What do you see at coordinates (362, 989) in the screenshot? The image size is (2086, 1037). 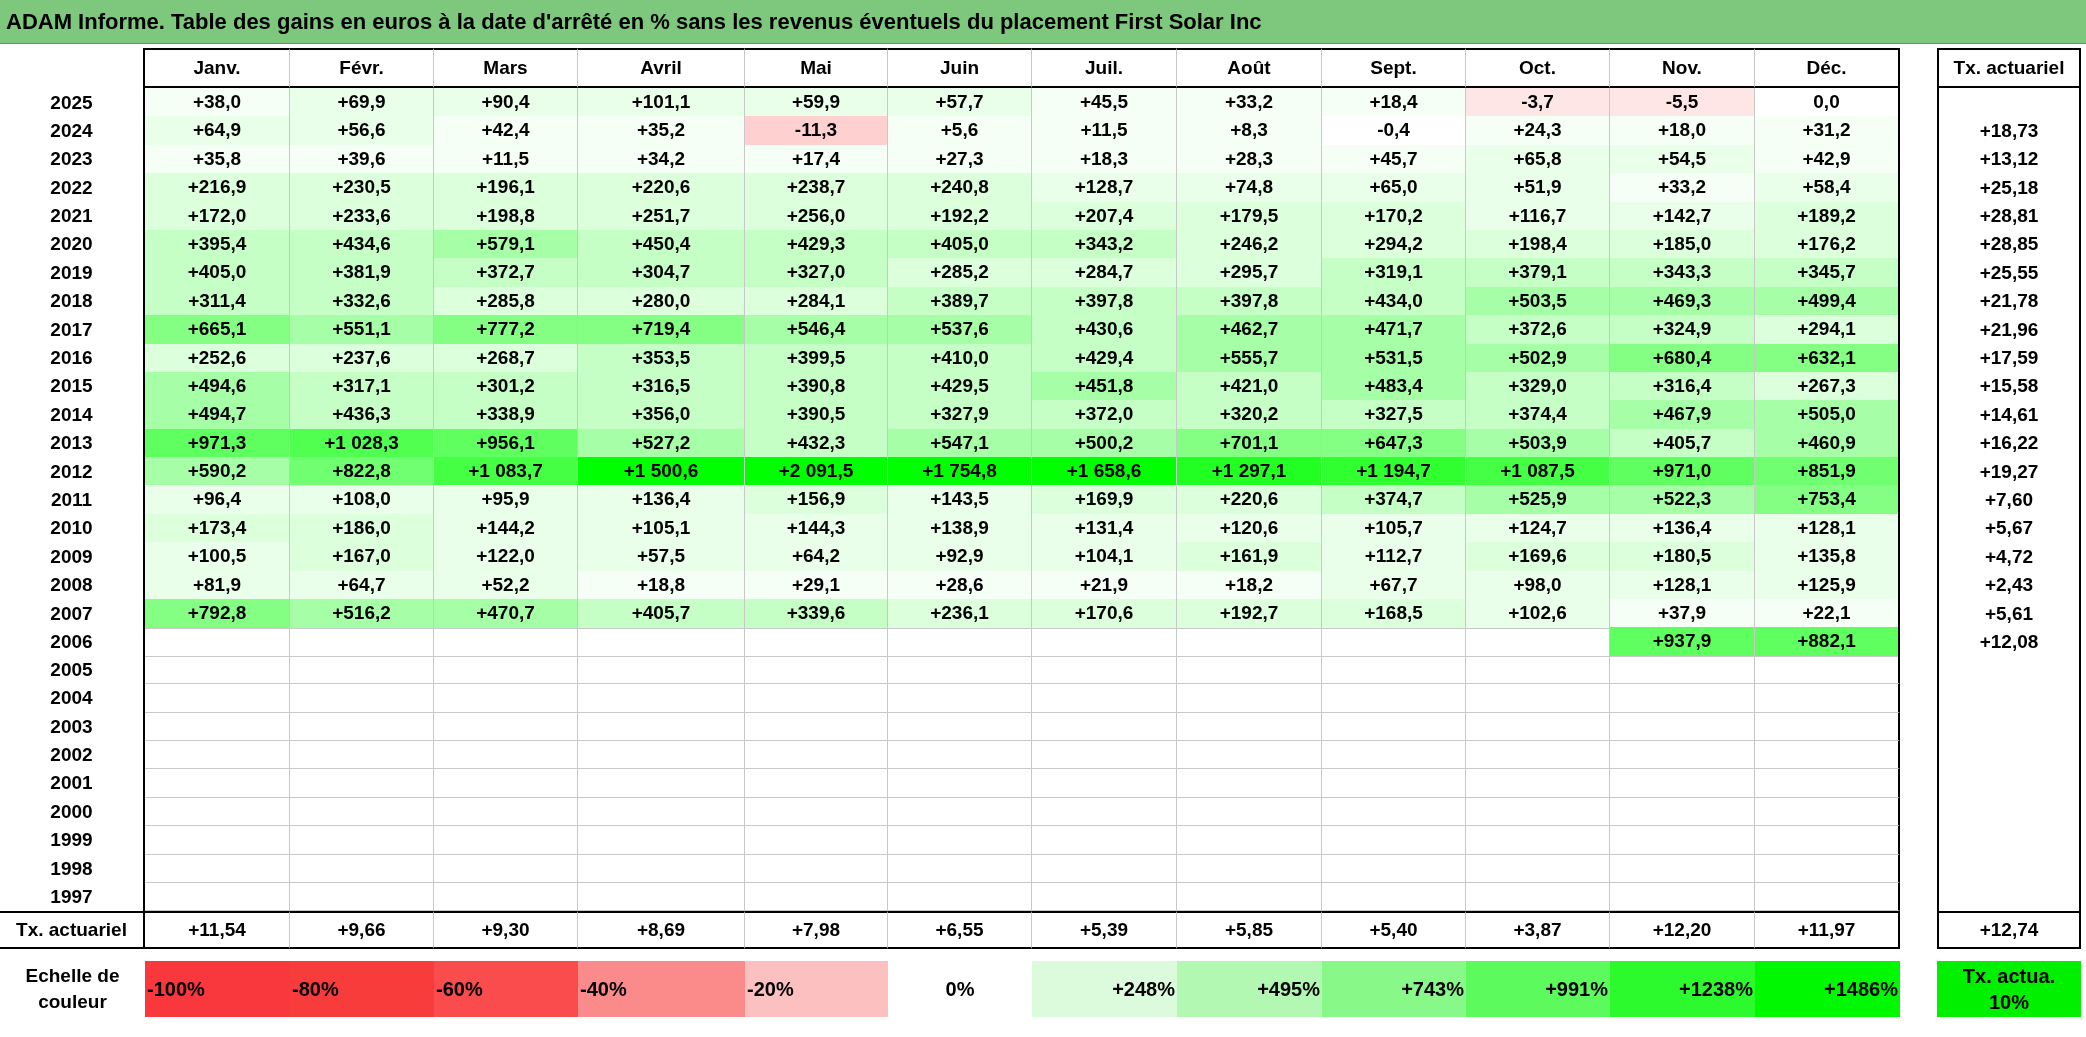 I see `legend-swatch: -80%` at bounding box center [362, 989].